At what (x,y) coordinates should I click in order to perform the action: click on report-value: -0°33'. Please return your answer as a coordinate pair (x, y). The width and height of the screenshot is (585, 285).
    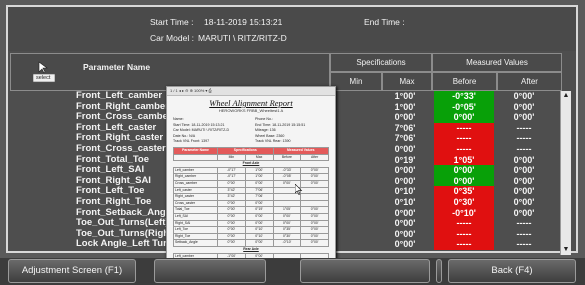
    Looking at the image, I should click on (287, 170).